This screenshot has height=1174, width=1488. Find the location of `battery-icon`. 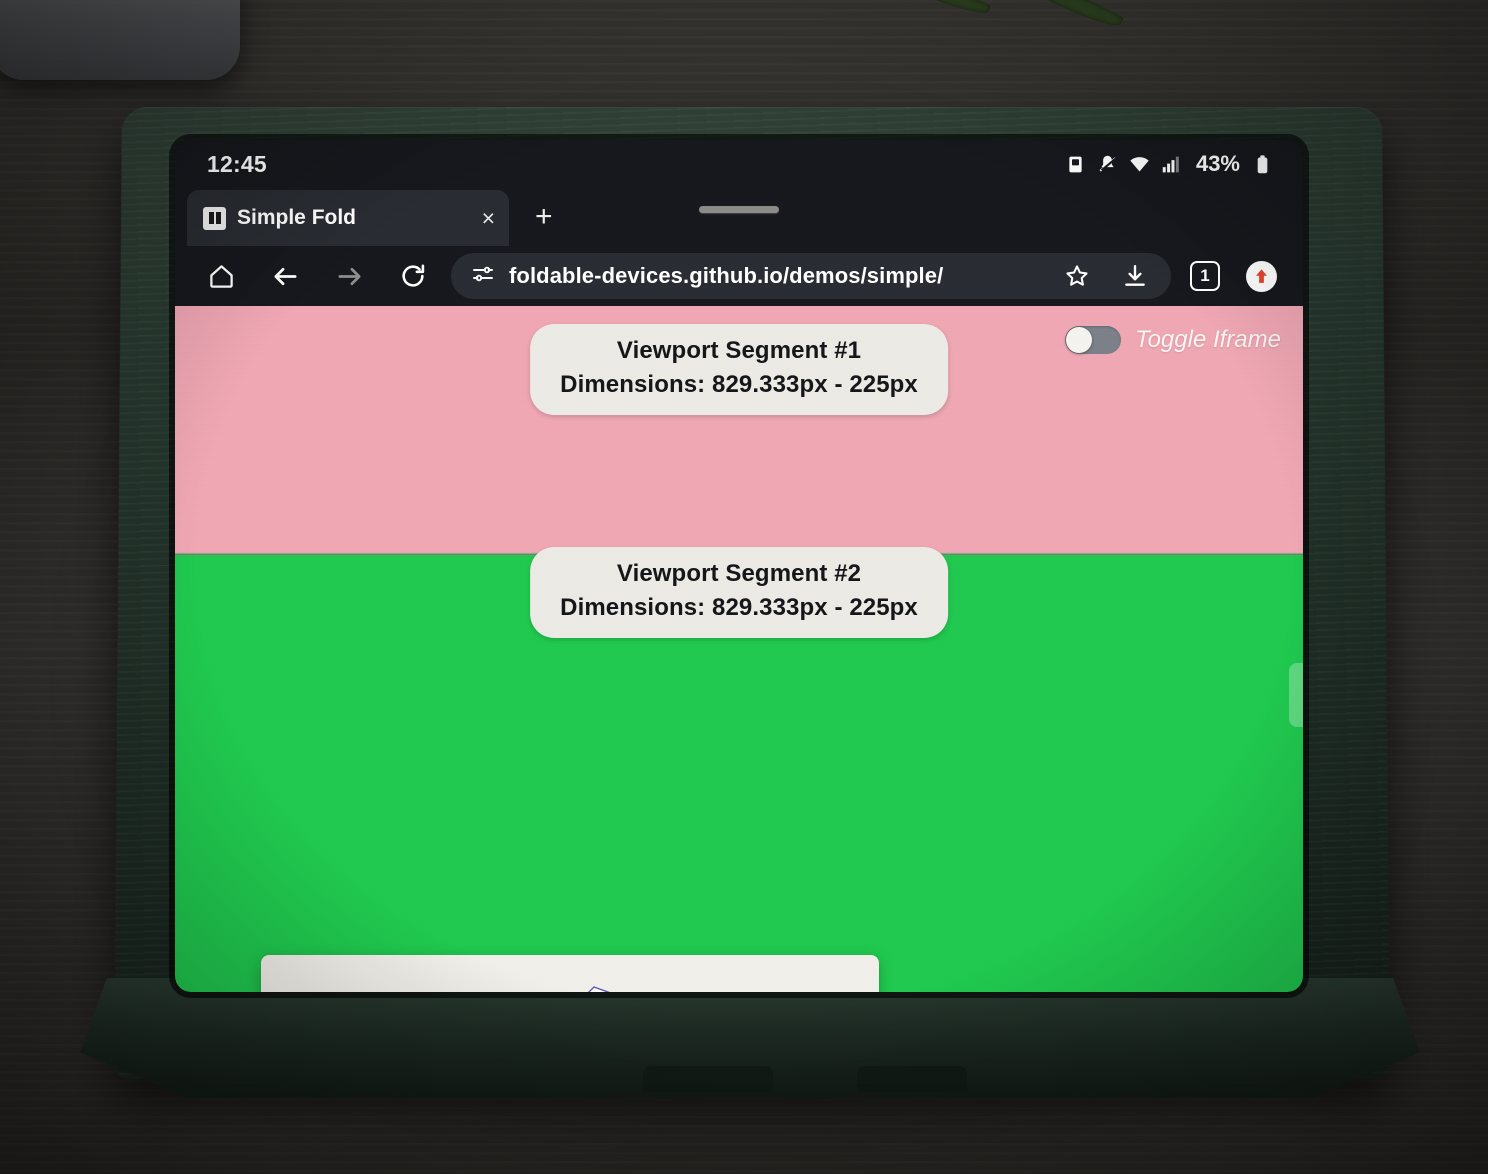

battery-icon is located at coordinates (1262, 163).